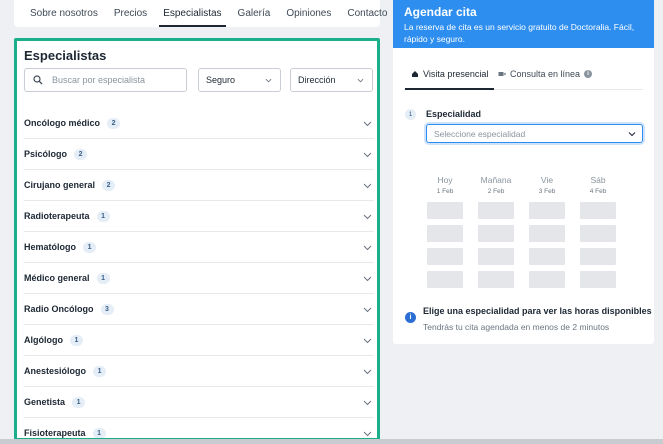 The width and height of the screenshot is (663, 444). What do you see at coordinates (199, 216) in the screenshot?
I see `specialty-row: Radioterapeuta 1` at bounding box center [199, 216].